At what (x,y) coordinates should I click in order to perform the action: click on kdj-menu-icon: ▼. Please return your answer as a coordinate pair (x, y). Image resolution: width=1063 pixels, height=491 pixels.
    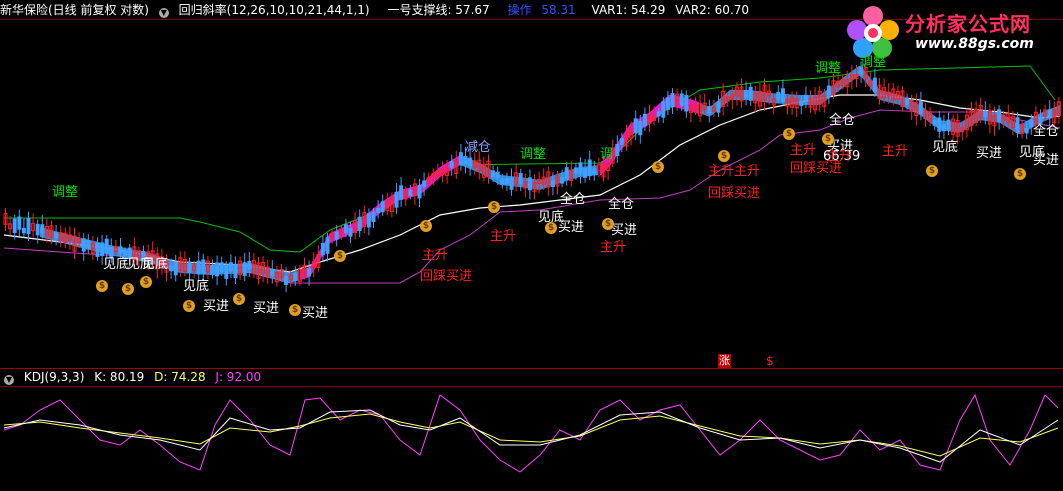
    Looking at the image, I should click on (9, 380).